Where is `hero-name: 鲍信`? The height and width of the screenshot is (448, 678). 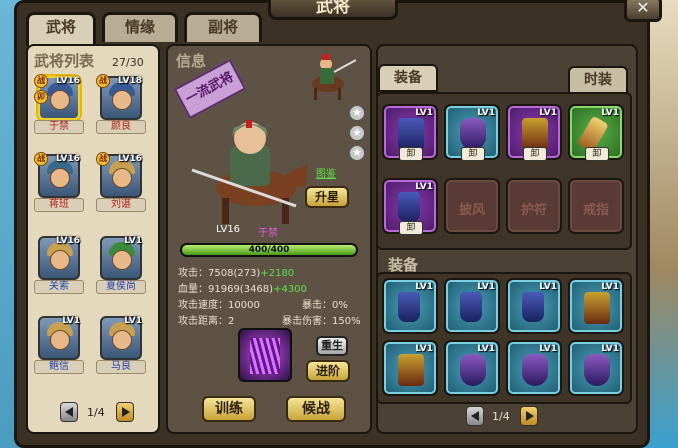
hero-name: 鲍信 is located at coordinates (59, 367).